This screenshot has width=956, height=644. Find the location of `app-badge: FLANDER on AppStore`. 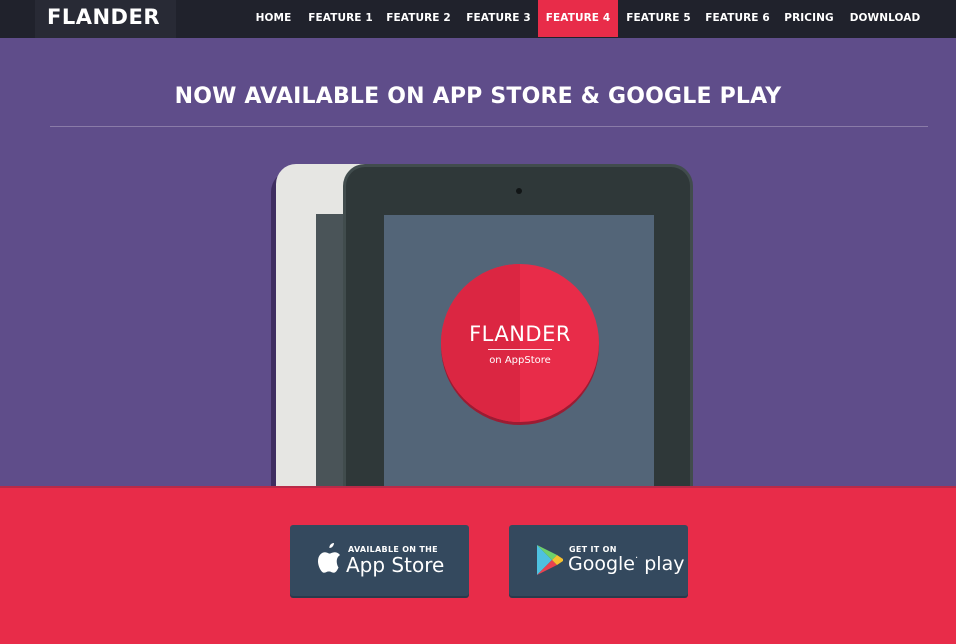

app-badge: FLANDER on AppStore is located at coordinates (520, 343).